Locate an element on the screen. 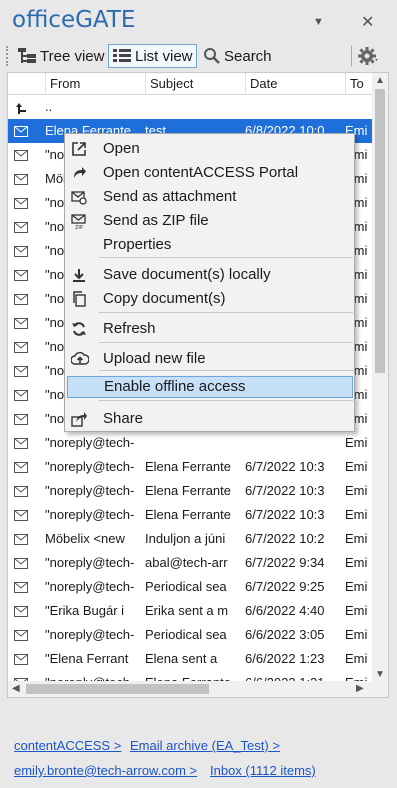 The width and height of the screenshot is (397, 788). horizontal-scrollbar: ◀ ▶ is located at coordinates (191, 689).